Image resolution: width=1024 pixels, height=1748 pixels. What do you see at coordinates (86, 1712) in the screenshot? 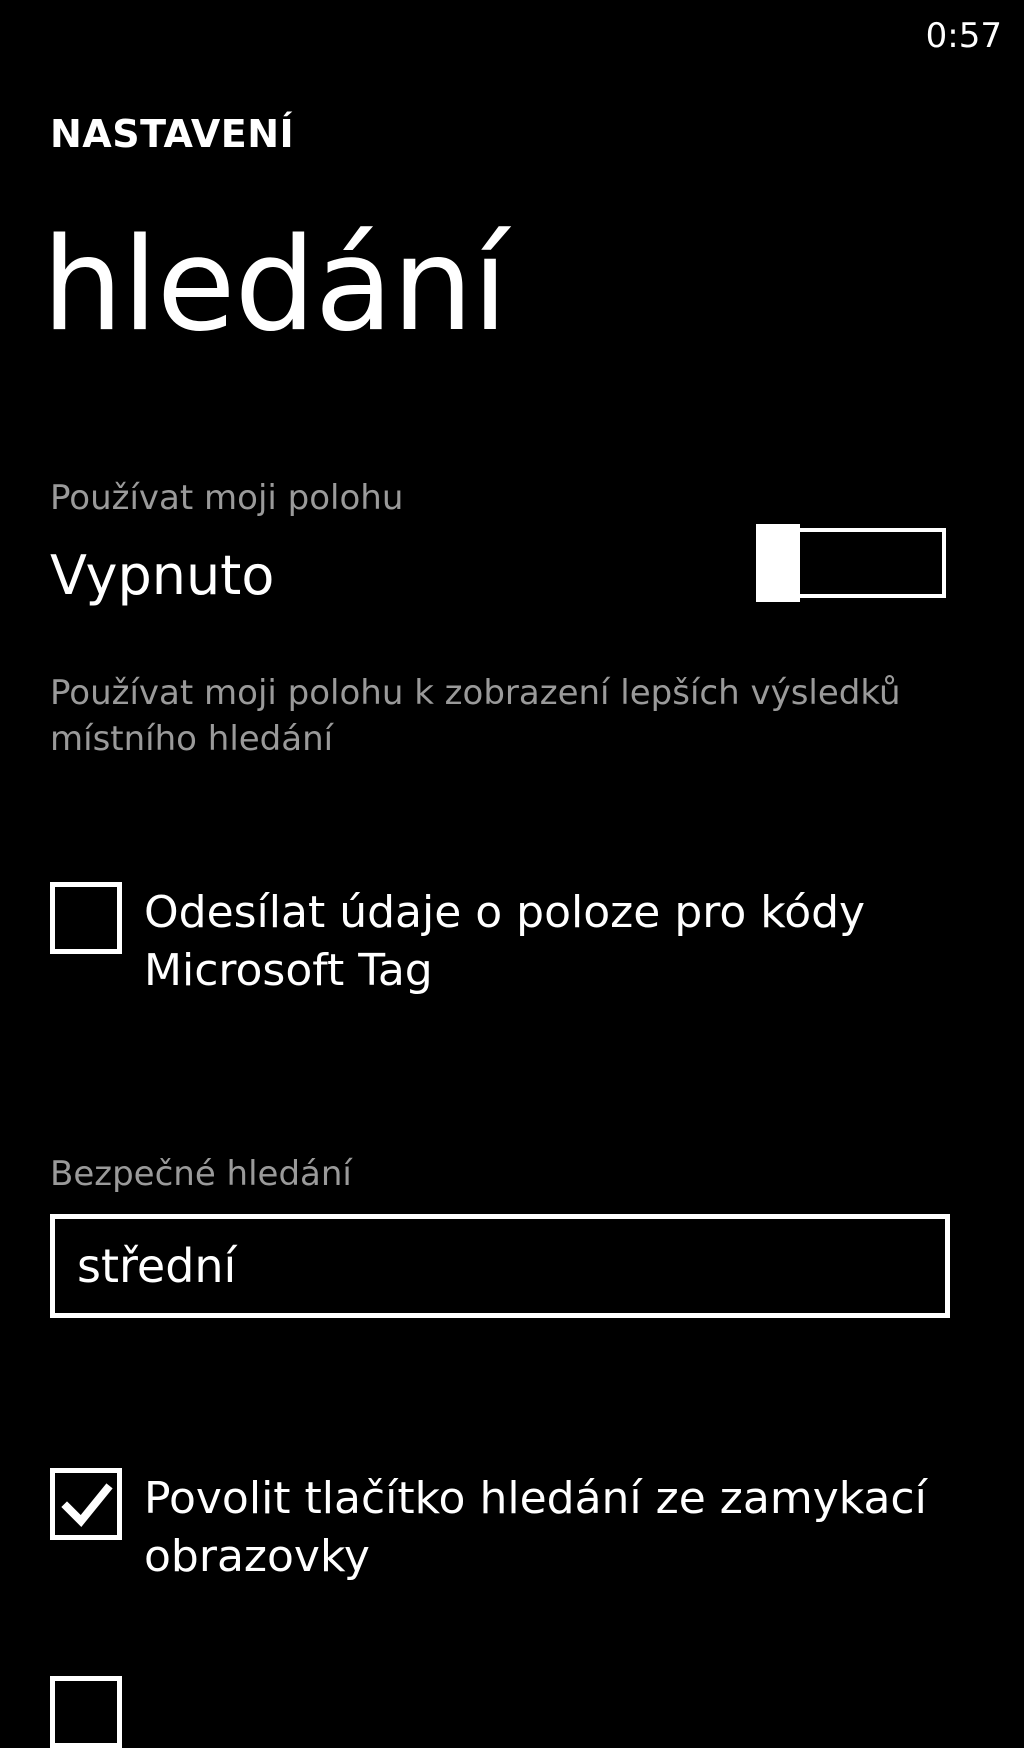
I see `partial-checkbox` at bounding box center [86, 1712].